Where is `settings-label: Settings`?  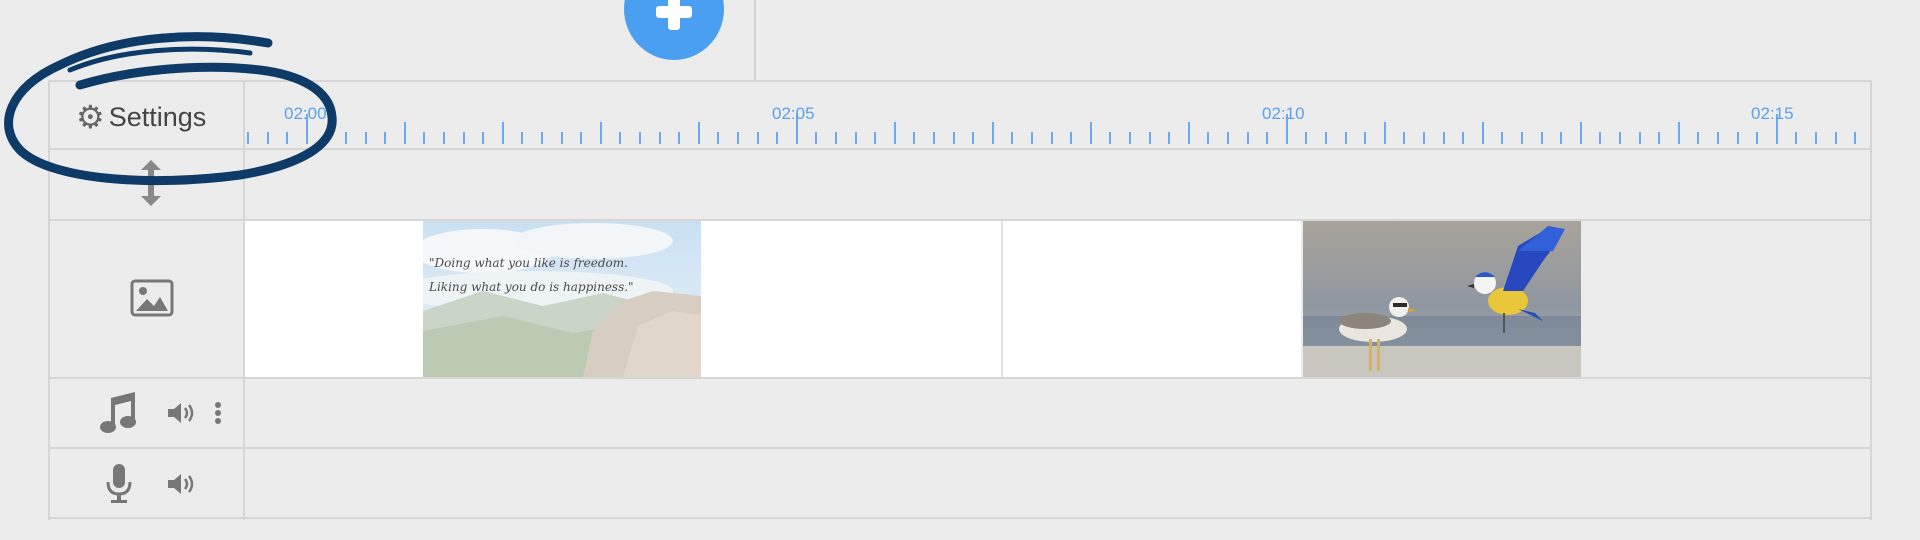 settings-label: Settings is located at coordinates (157, 116).